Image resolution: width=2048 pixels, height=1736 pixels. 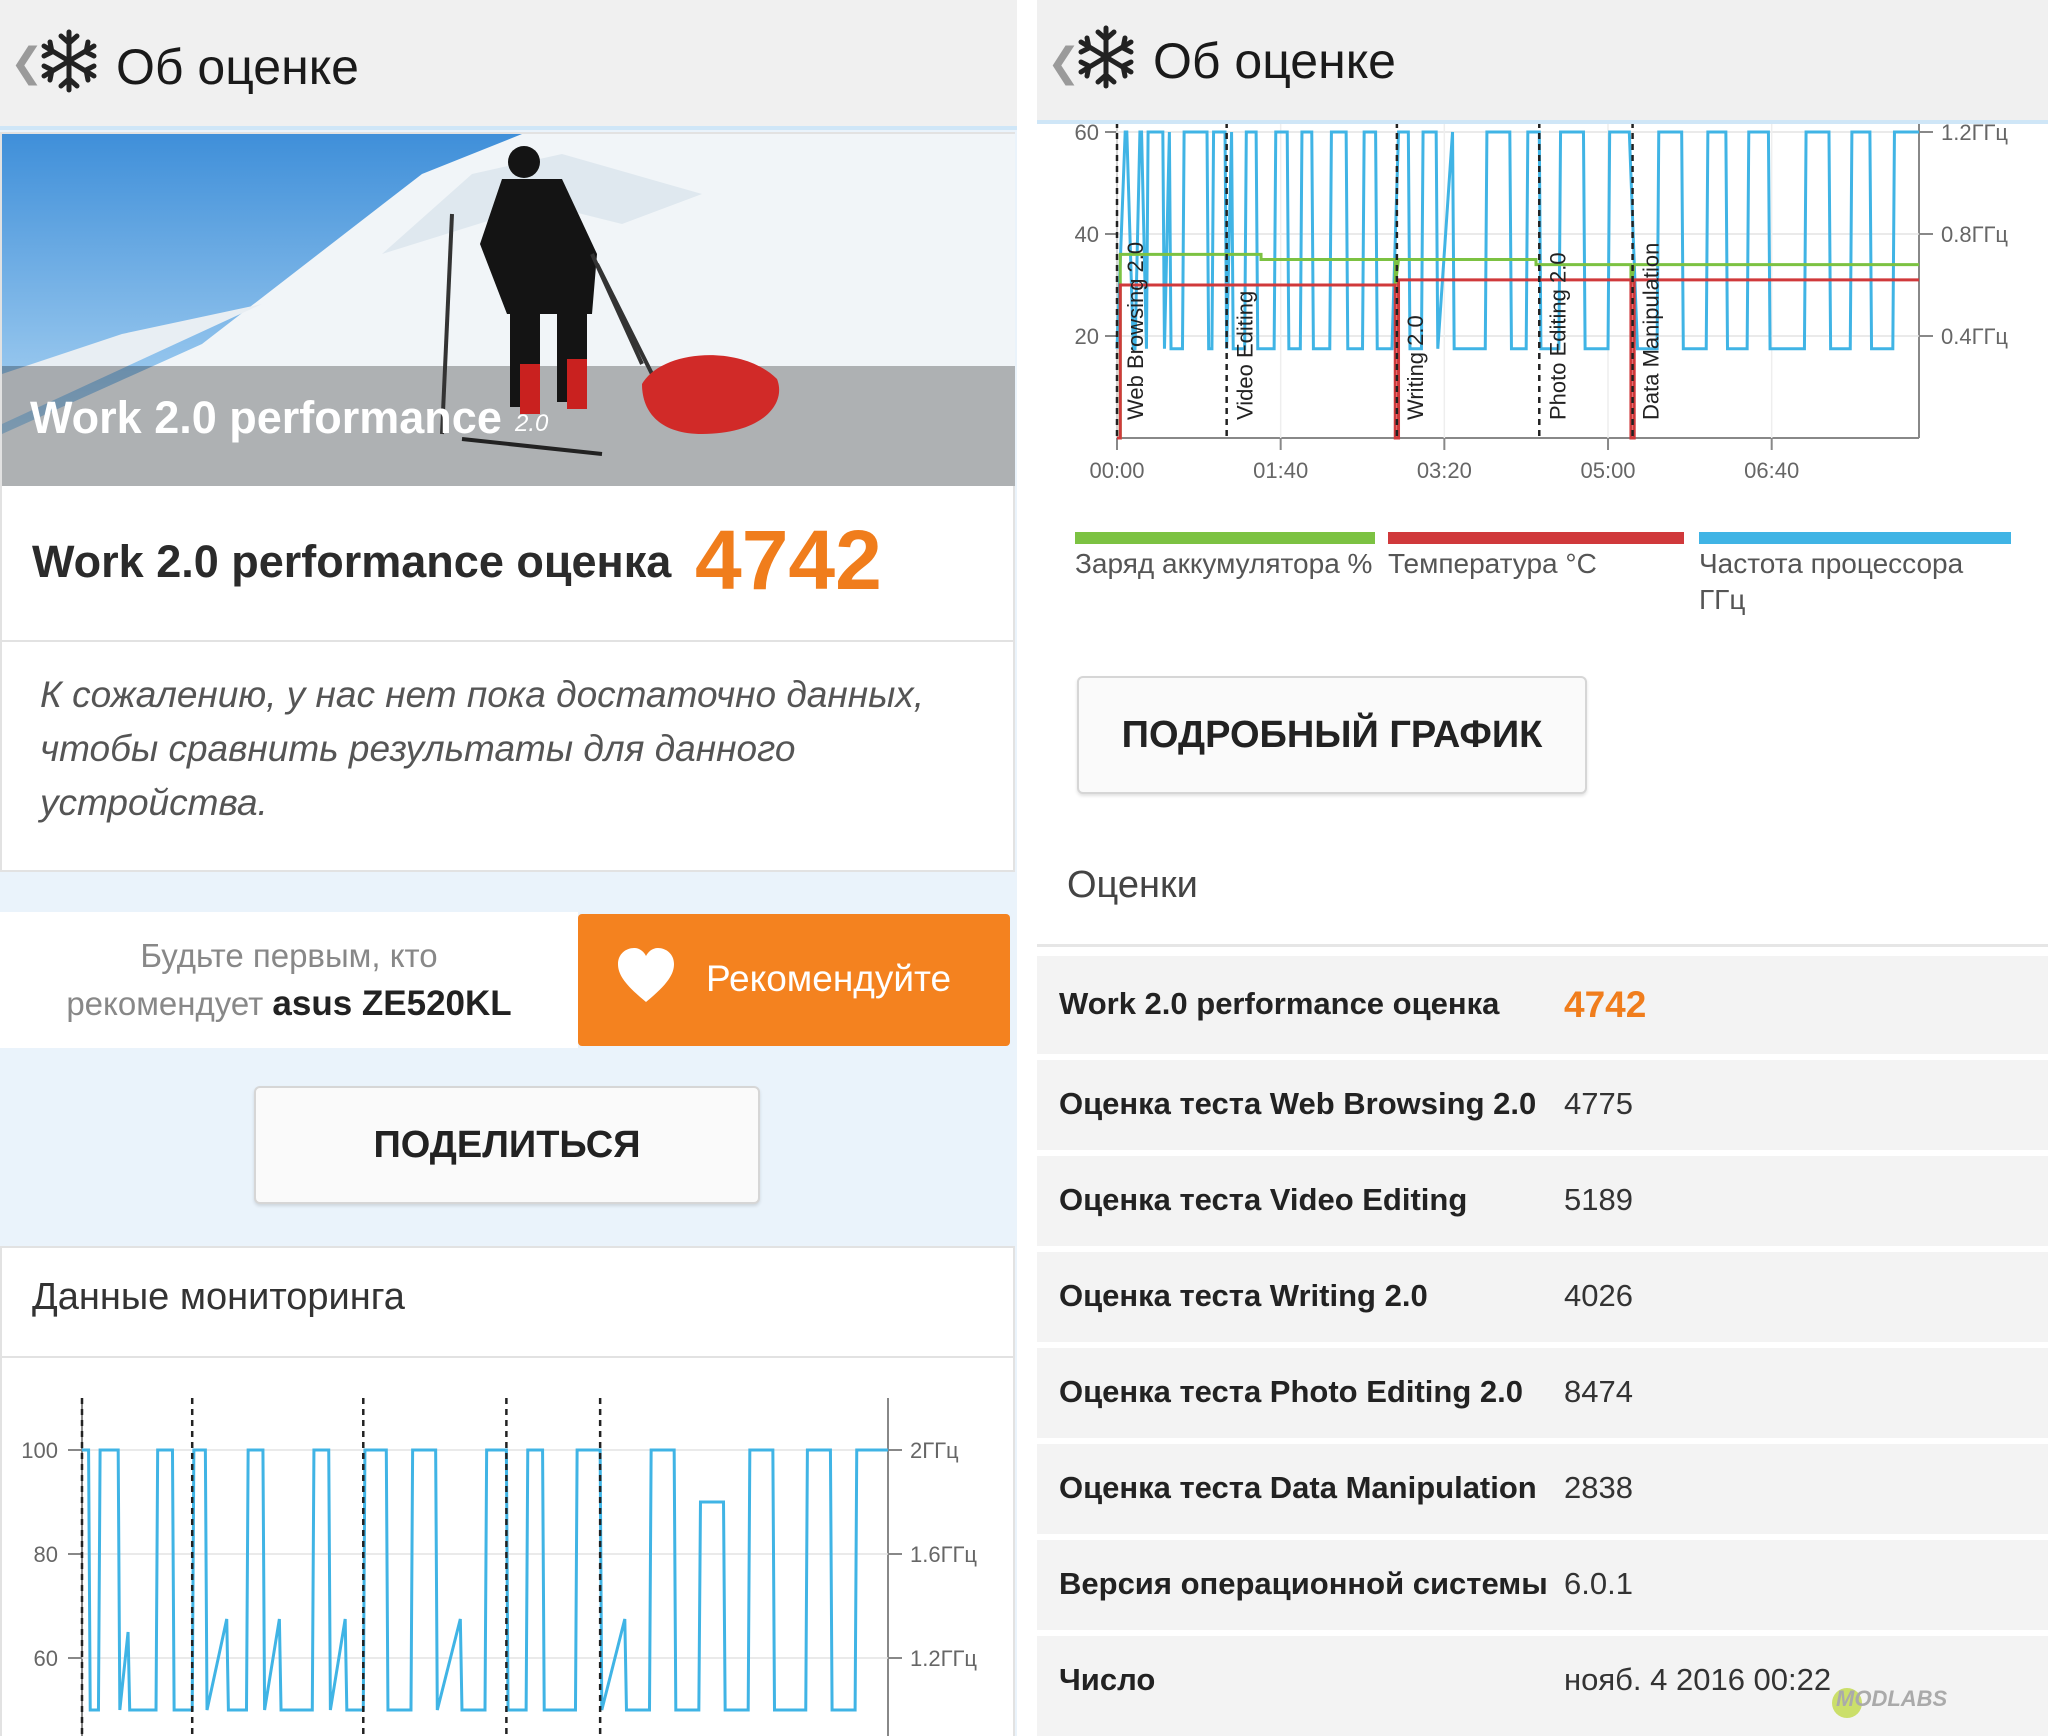 I want to click on monitoring-chart-partial: 60 80 100 1.2ГГц 1.6ГГц 2ГГц, so click(x=499, y=1567).